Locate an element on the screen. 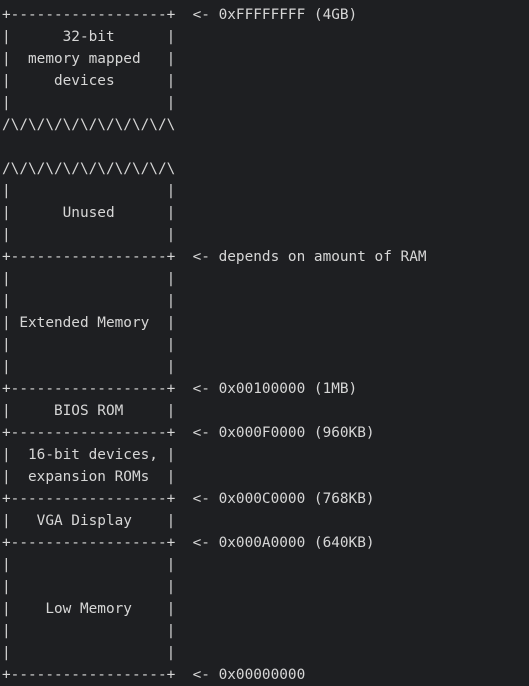  diagram-line: | devices | is located at coordinates (89, 81).